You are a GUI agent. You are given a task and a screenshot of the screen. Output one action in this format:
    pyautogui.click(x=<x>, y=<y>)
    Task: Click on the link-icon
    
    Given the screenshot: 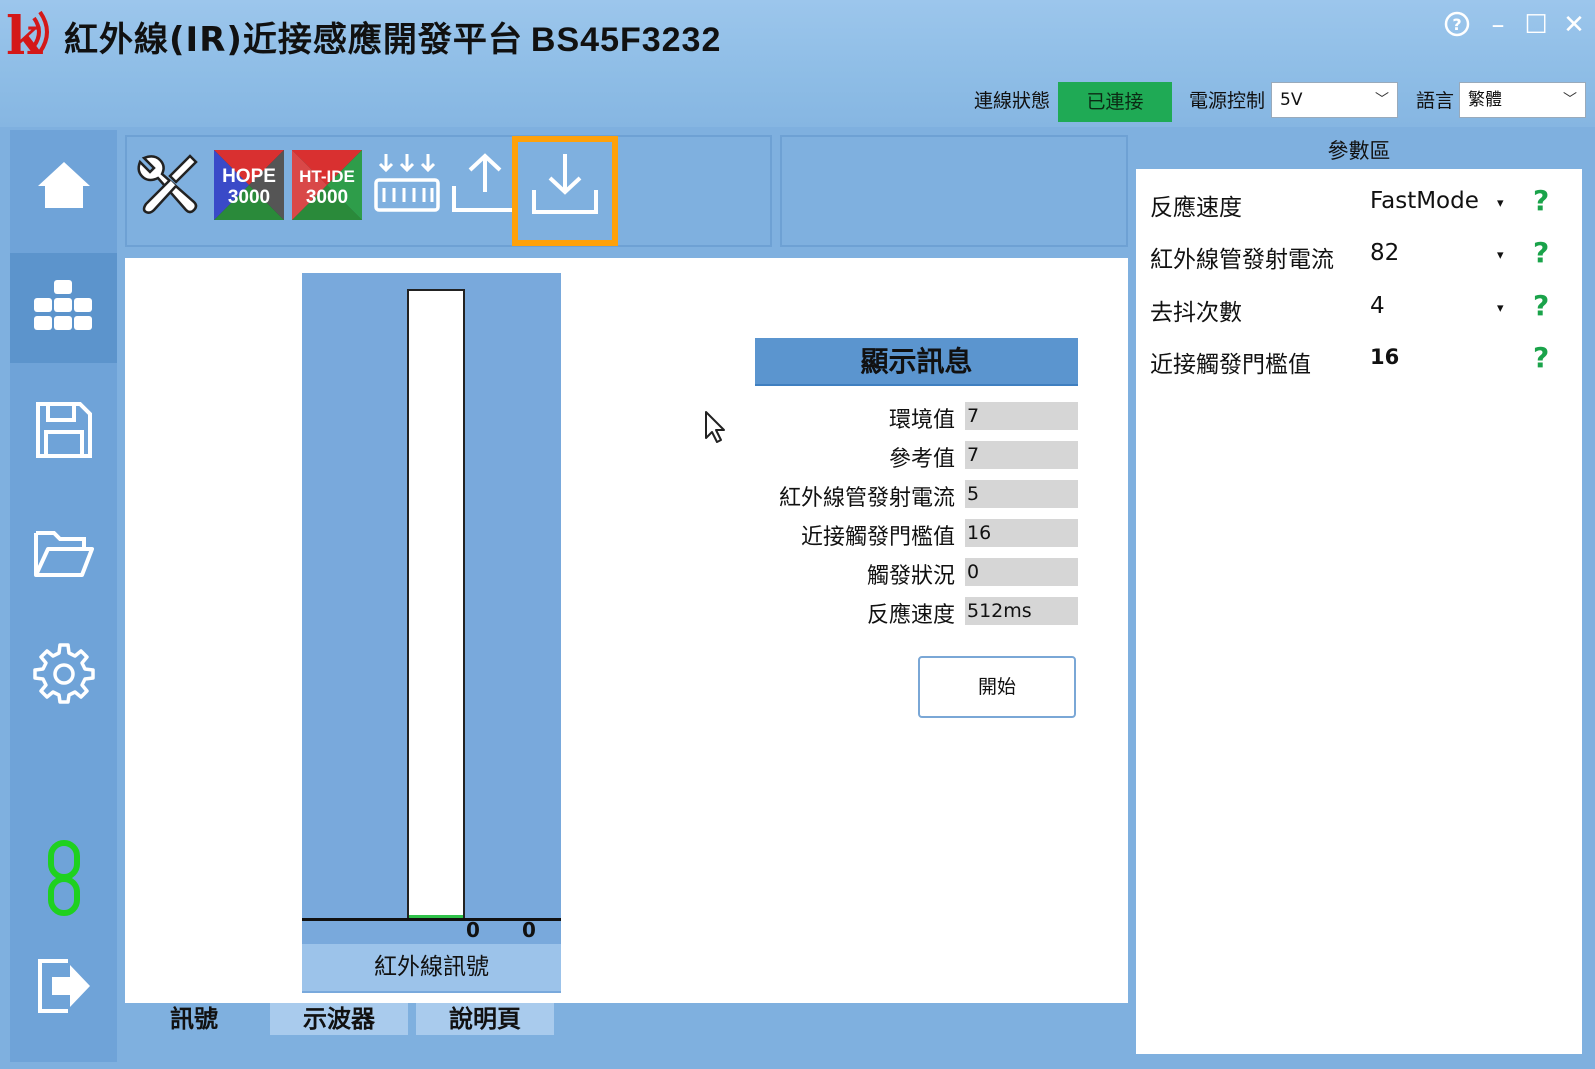 What is the action you would take?
    pyautogui.click(x=63, y=878)
    